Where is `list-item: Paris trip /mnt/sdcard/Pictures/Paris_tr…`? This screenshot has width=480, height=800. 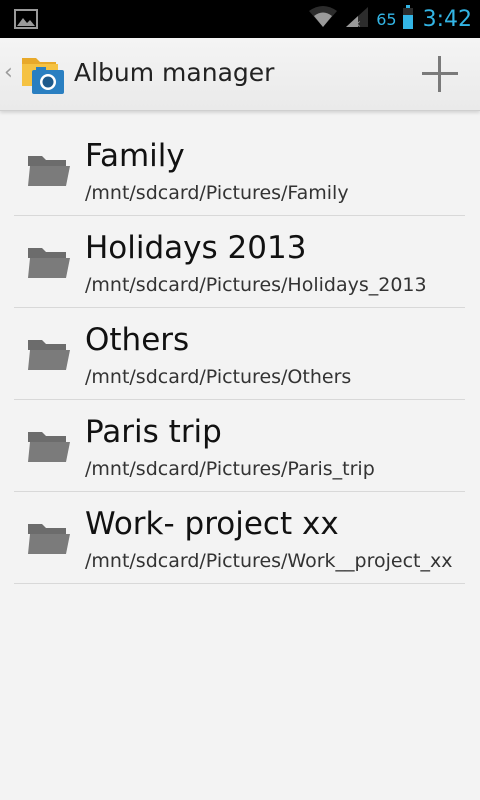
list-item: Paris trip /mnt/sdcard/Pictures/Paris_tr… is located at coordinates (239, 446).